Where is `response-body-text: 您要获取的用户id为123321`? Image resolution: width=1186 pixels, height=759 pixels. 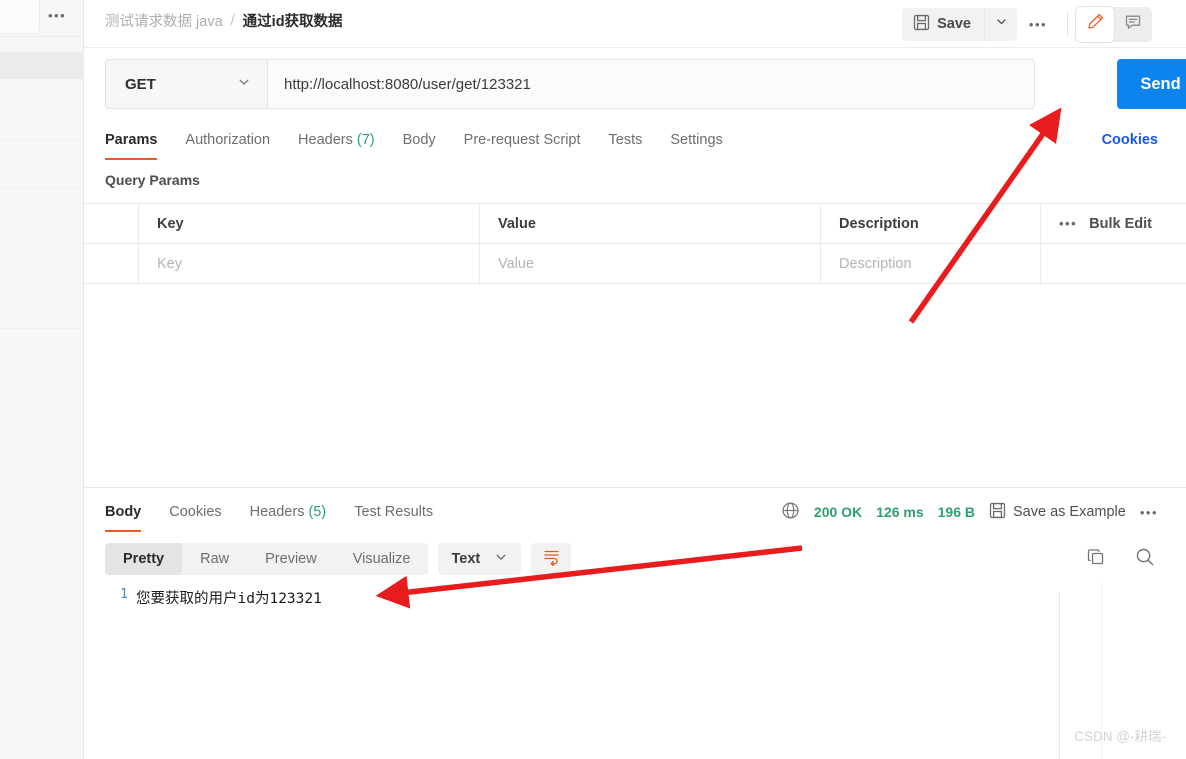 response-body-text: 您要获取的用户id为123321 is located at coordinates (229, 599).